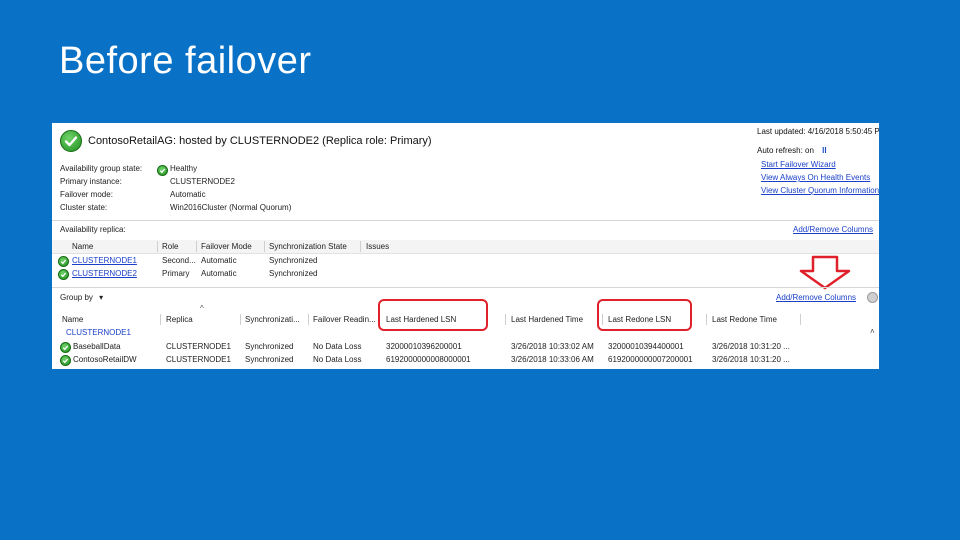 The height and width of the screenshot is (540, 960). What do you see at coordinates (552, 359) in the screenshot?
I see `db-hardened-time: 3/26/2018 10:33:06 AM` at bounding box center [552, 359].